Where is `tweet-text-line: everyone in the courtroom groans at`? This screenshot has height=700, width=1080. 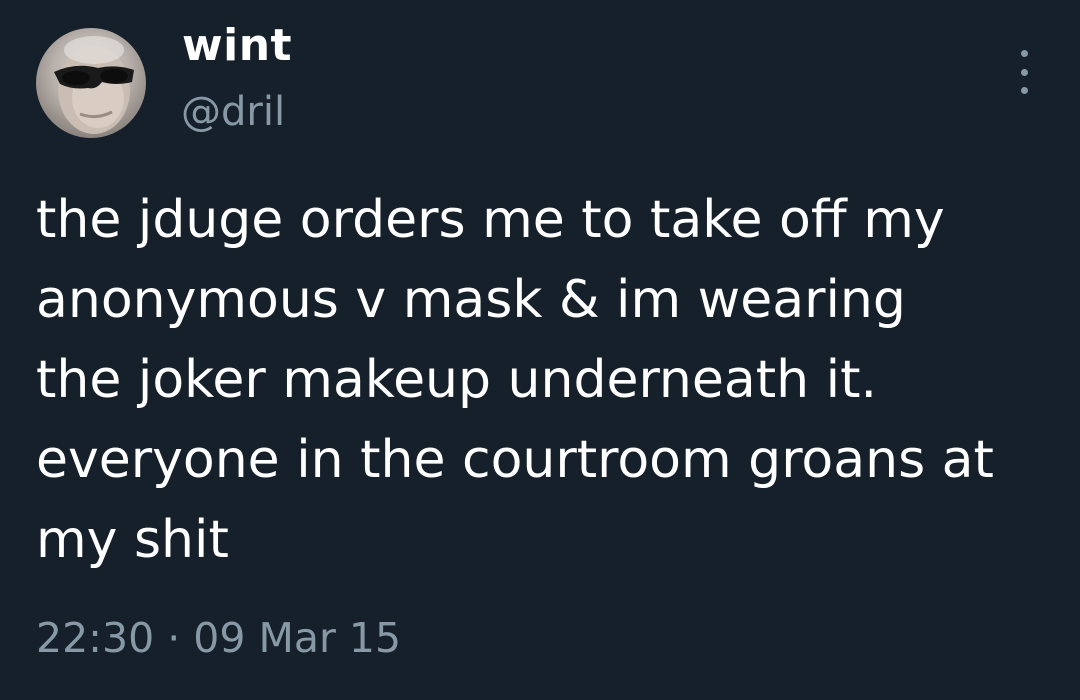
tweet-text-line: everyone in the courtroom groans at is located at coordinates (515, 460).